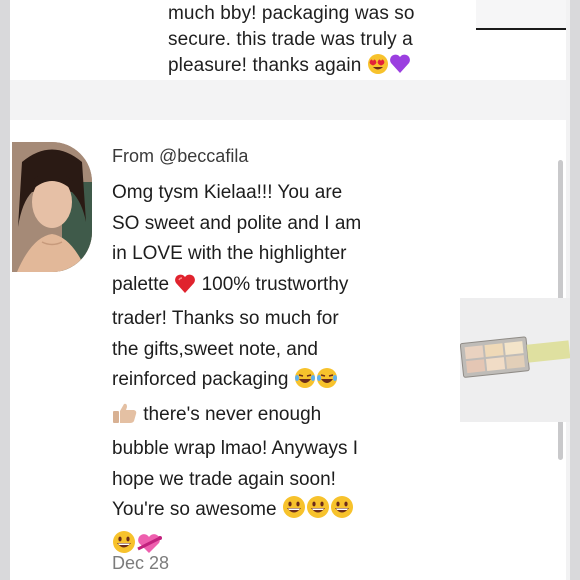  I want to click on review-line: bubble wrap lmao! Anyways I, so click(235, 448).